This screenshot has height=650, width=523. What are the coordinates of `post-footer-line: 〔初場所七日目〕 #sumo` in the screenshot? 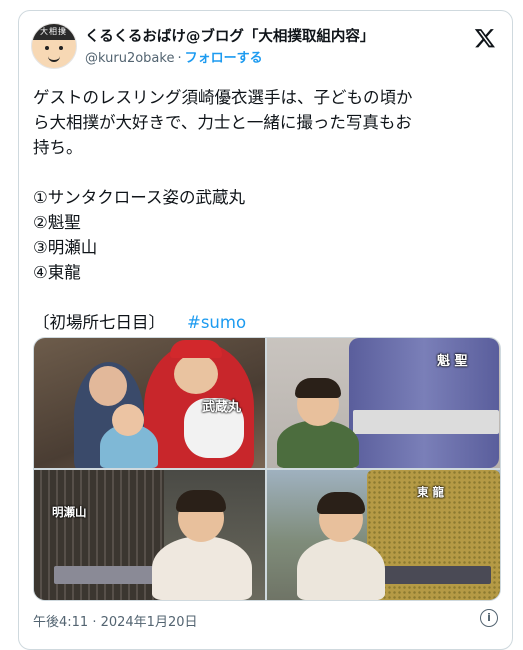 It's located at (268, 322).